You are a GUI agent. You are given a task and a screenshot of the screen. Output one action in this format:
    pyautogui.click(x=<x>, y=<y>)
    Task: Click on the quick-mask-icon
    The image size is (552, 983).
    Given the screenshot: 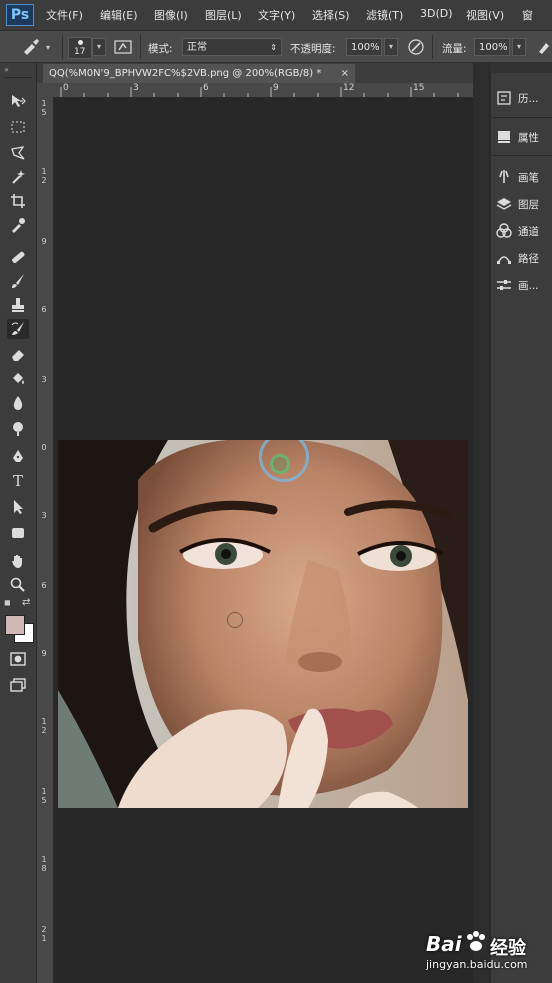 What is the action you would take?
    pyautogui.click(x=18, y=659)
    